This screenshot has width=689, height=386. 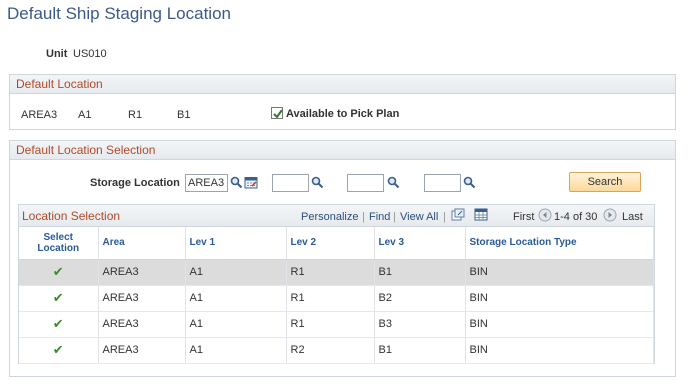 What do you see at coordinates (135, 115) in the screenshot?
I see `default-lev2-value: R1` at bounding box center [135, 115].